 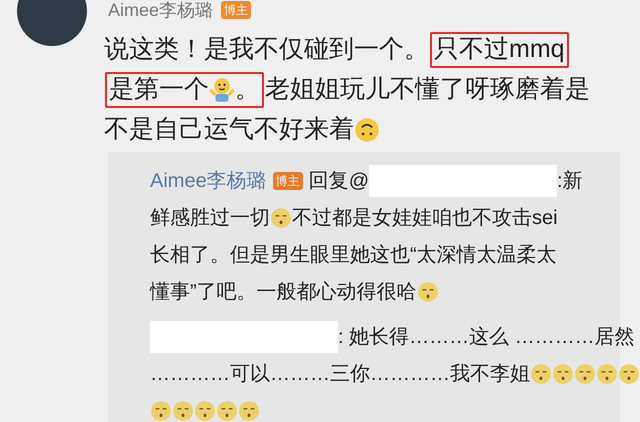 What do you see at coordinates (339, 181) in the screenshot?
I see `comment-text: 回复@` at bounding box center [339, 181].